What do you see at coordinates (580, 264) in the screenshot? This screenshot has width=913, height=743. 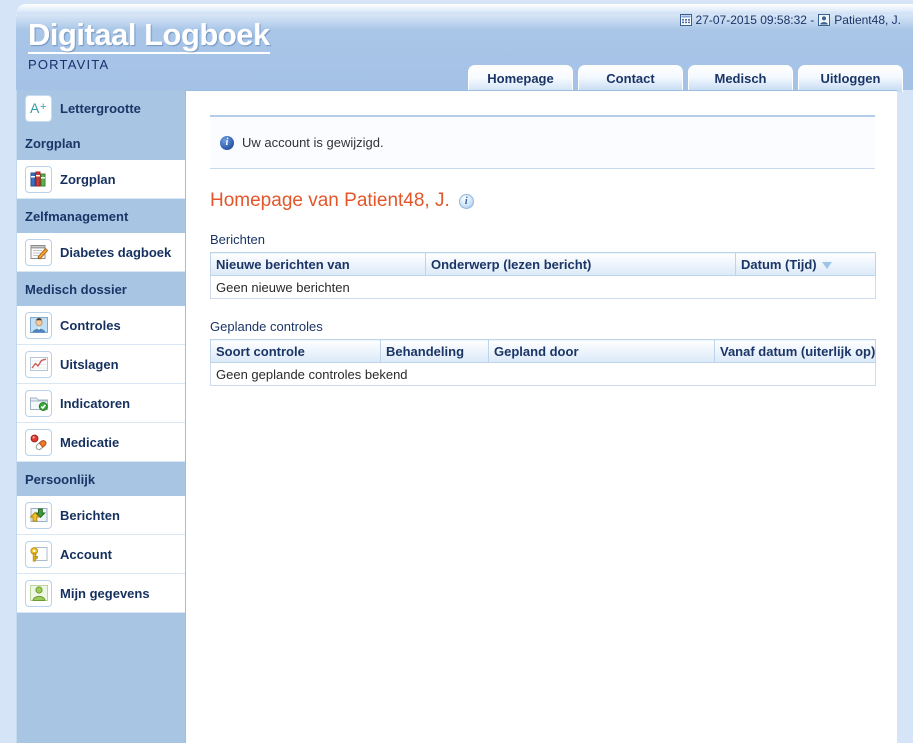 I see `column-header-onderwerp: Onderwerp (lezen bericht)` at bounding box center [580, 264].